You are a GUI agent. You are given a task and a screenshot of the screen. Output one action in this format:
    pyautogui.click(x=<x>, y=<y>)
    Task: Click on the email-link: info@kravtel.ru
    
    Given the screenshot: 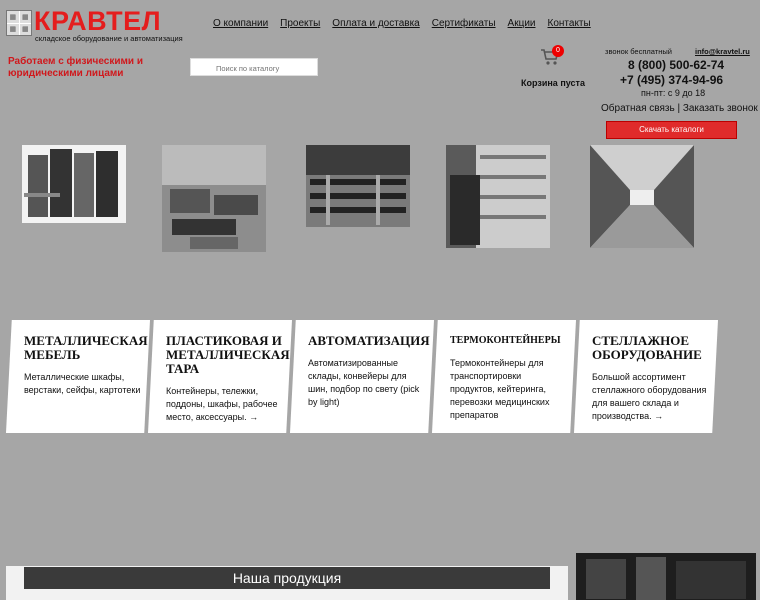 What is the action you would take?
    pyautogui.click(x=722, y=51)
    